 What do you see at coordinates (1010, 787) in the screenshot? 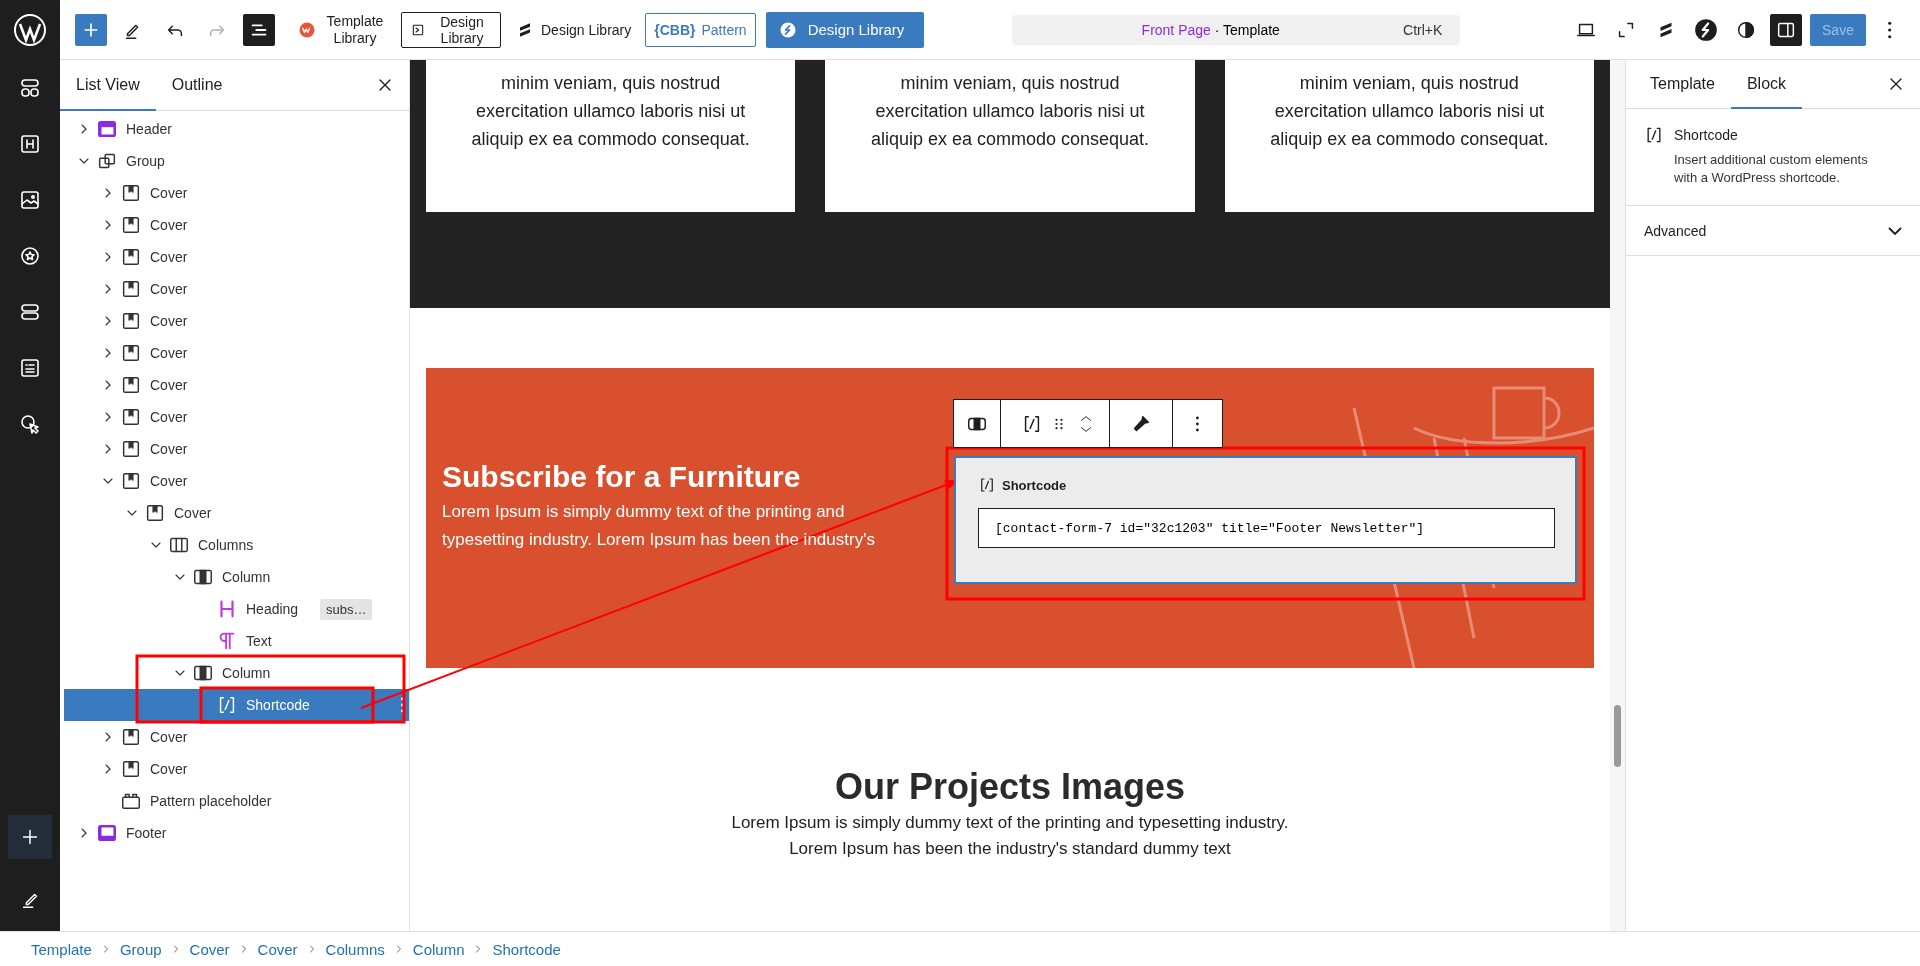
I see `section-heading: Our Projects Images` at bounding box center [1010, 787].